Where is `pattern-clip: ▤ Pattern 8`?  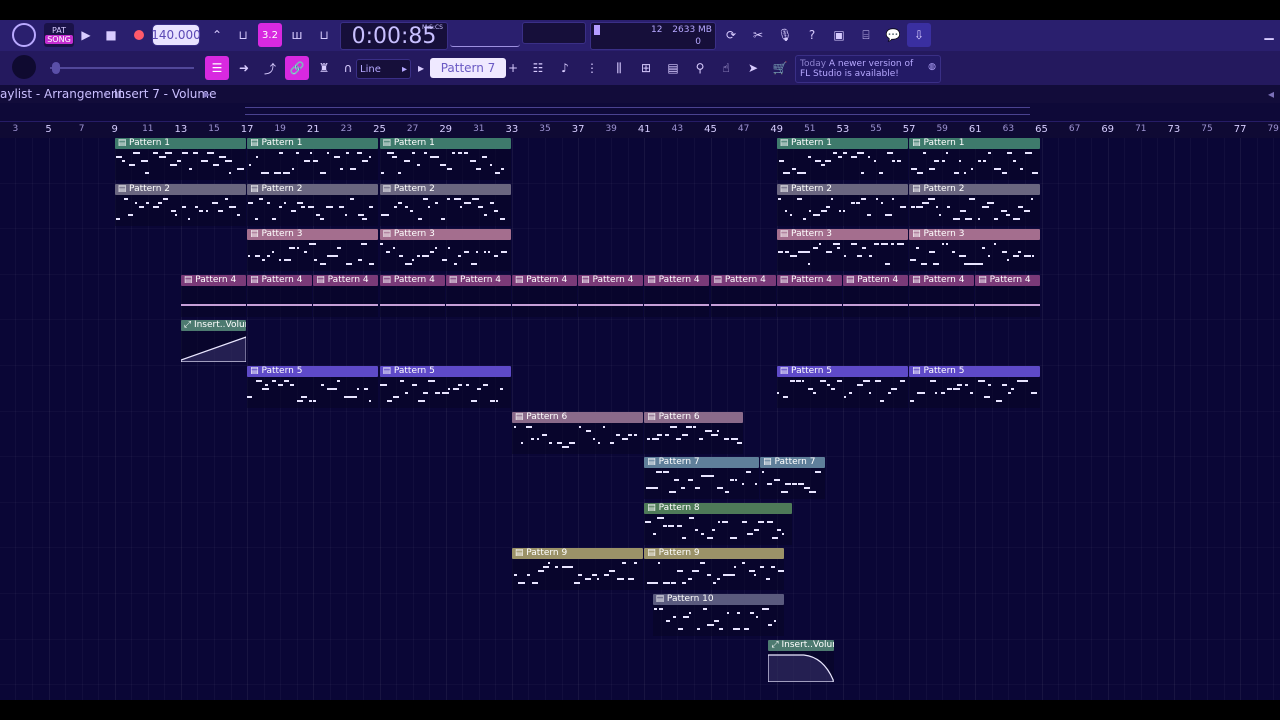
pattern-clip: ▤ Pattern 8 is located at coordinates (718, 523).